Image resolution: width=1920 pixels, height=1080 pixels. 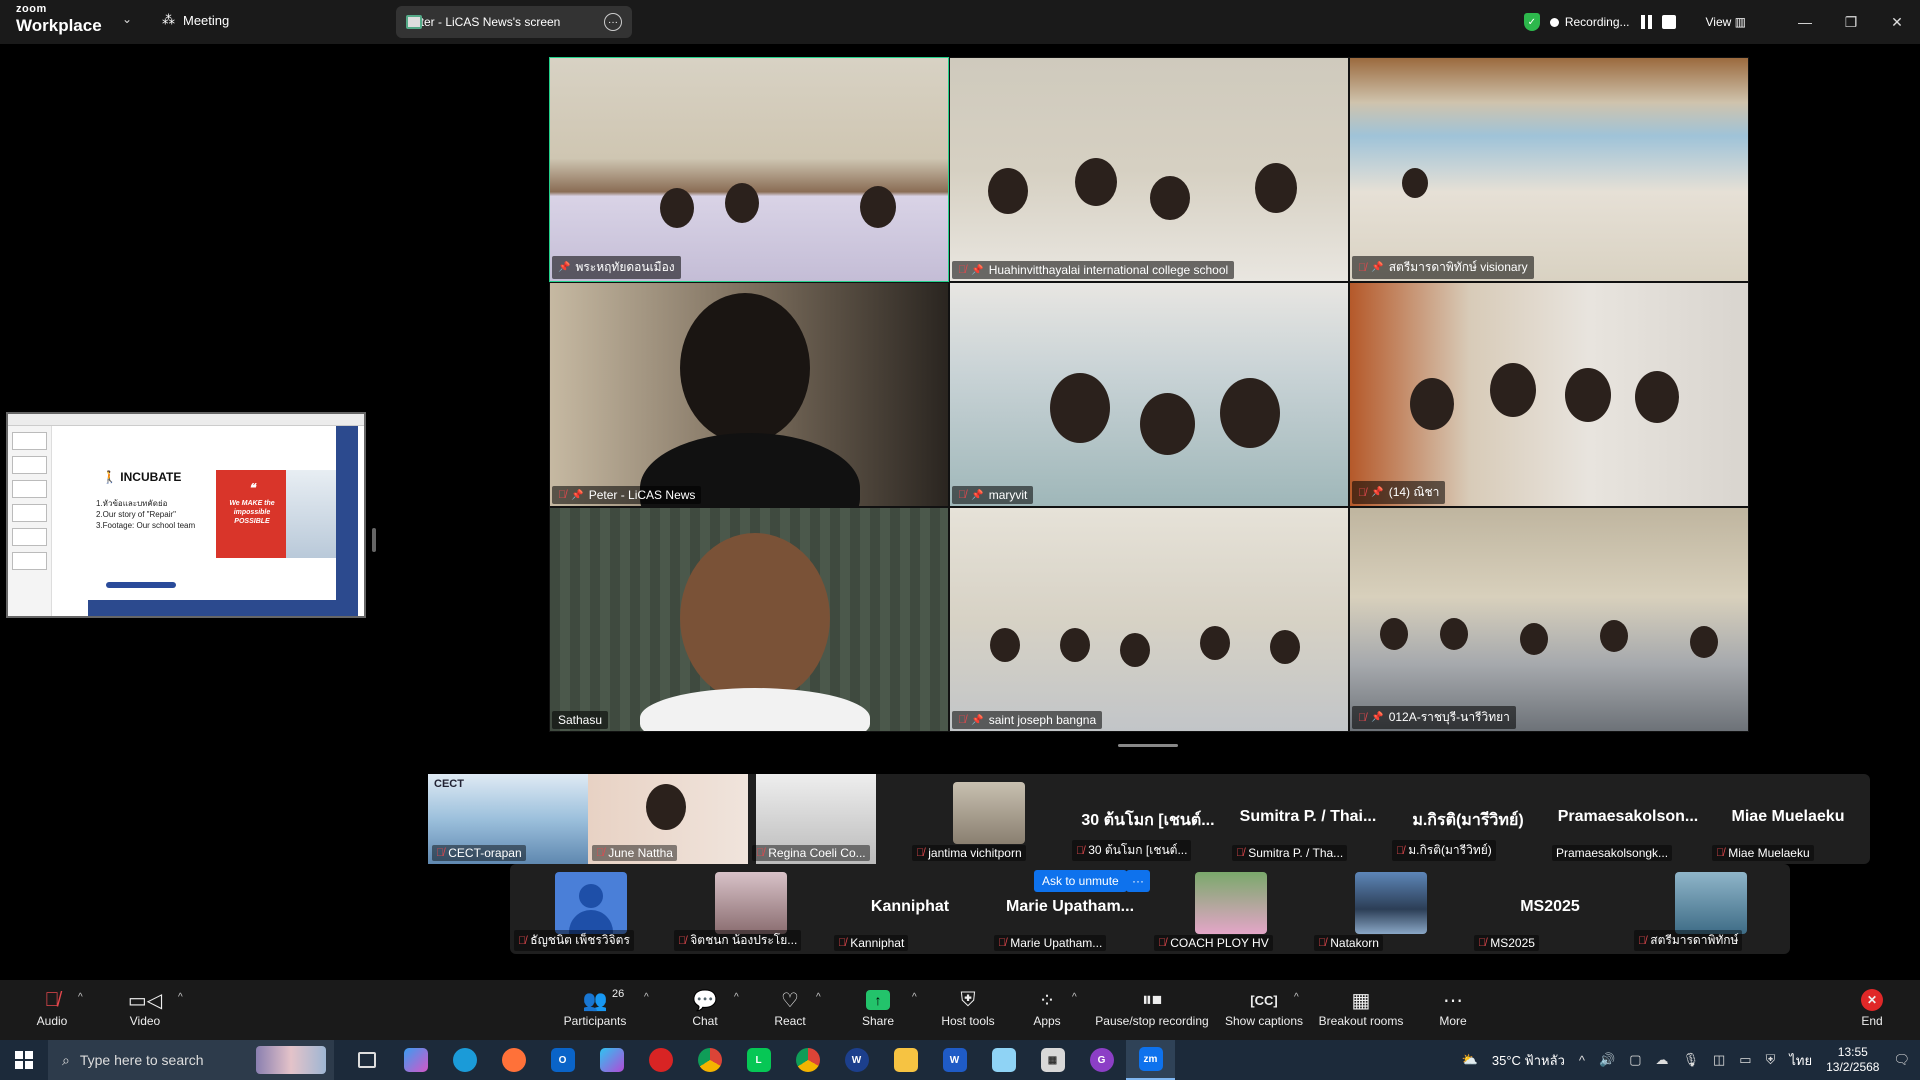 What do you see at coordinates (1690, 1060) in the screenshot?
I see `microphone-icon: 🎙` at bounding box center [1690, 1060].